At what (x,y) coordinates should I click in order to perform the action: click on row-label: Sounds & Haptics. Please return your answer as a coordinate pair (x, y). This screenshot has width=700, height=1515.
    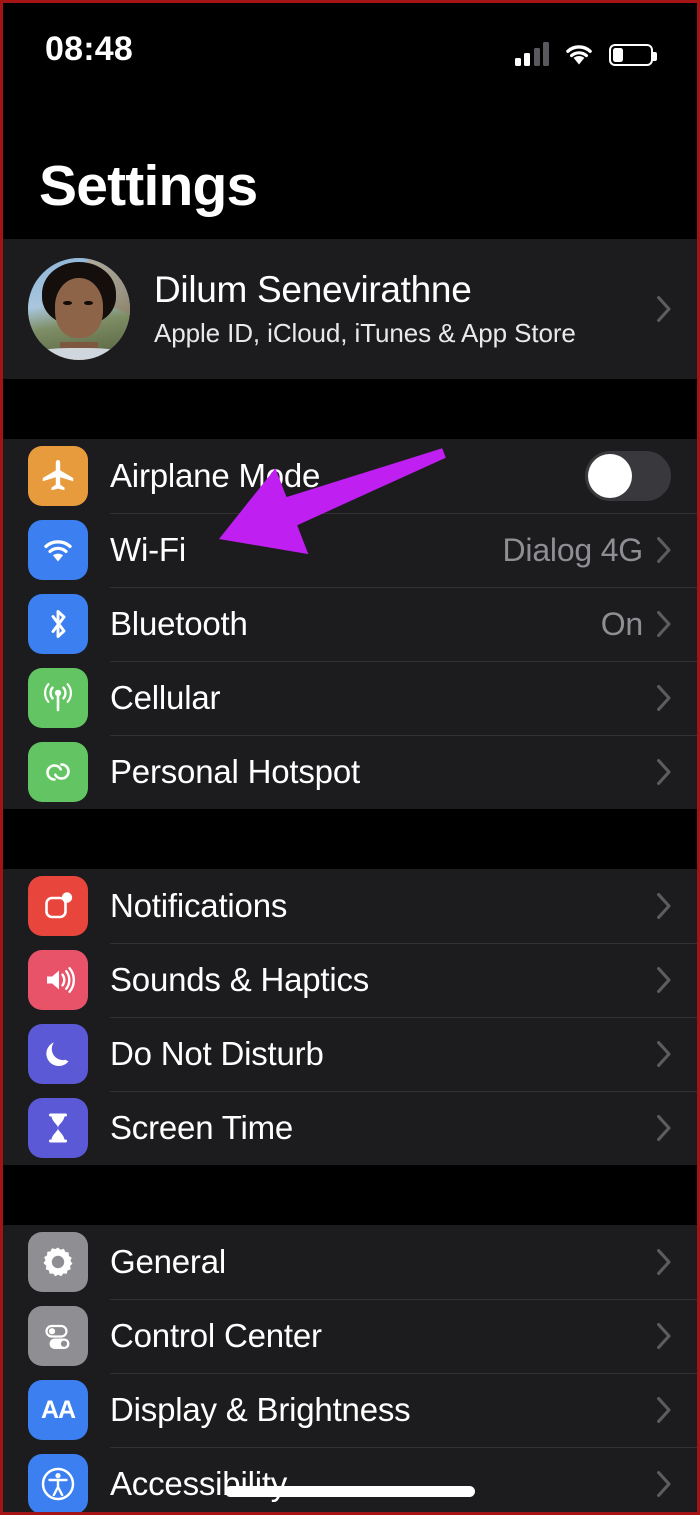
    Looking at the image, I should click on (240, 979).